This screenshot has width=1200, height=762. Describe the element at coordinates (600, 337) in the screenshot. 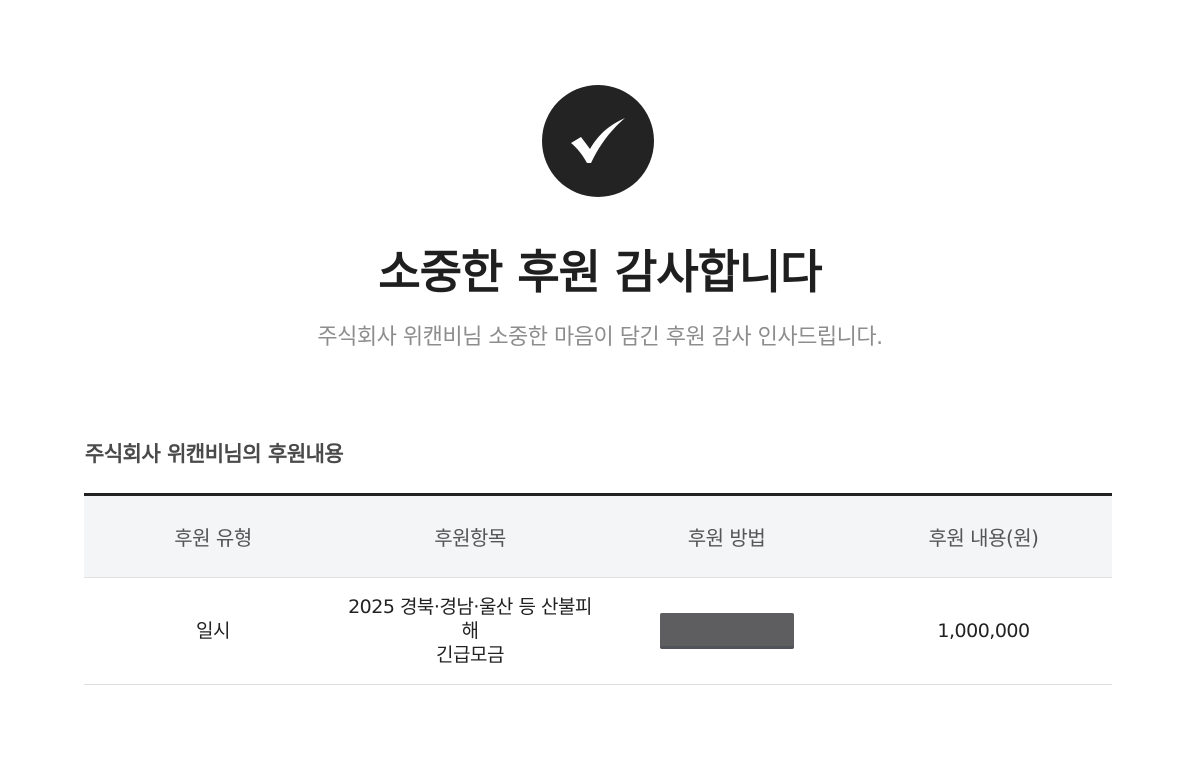

I see `page-subtitle: 주식회사 위캔비님 소중한 마음이 담긴 후원 감사 인사드립니다.` at that location.